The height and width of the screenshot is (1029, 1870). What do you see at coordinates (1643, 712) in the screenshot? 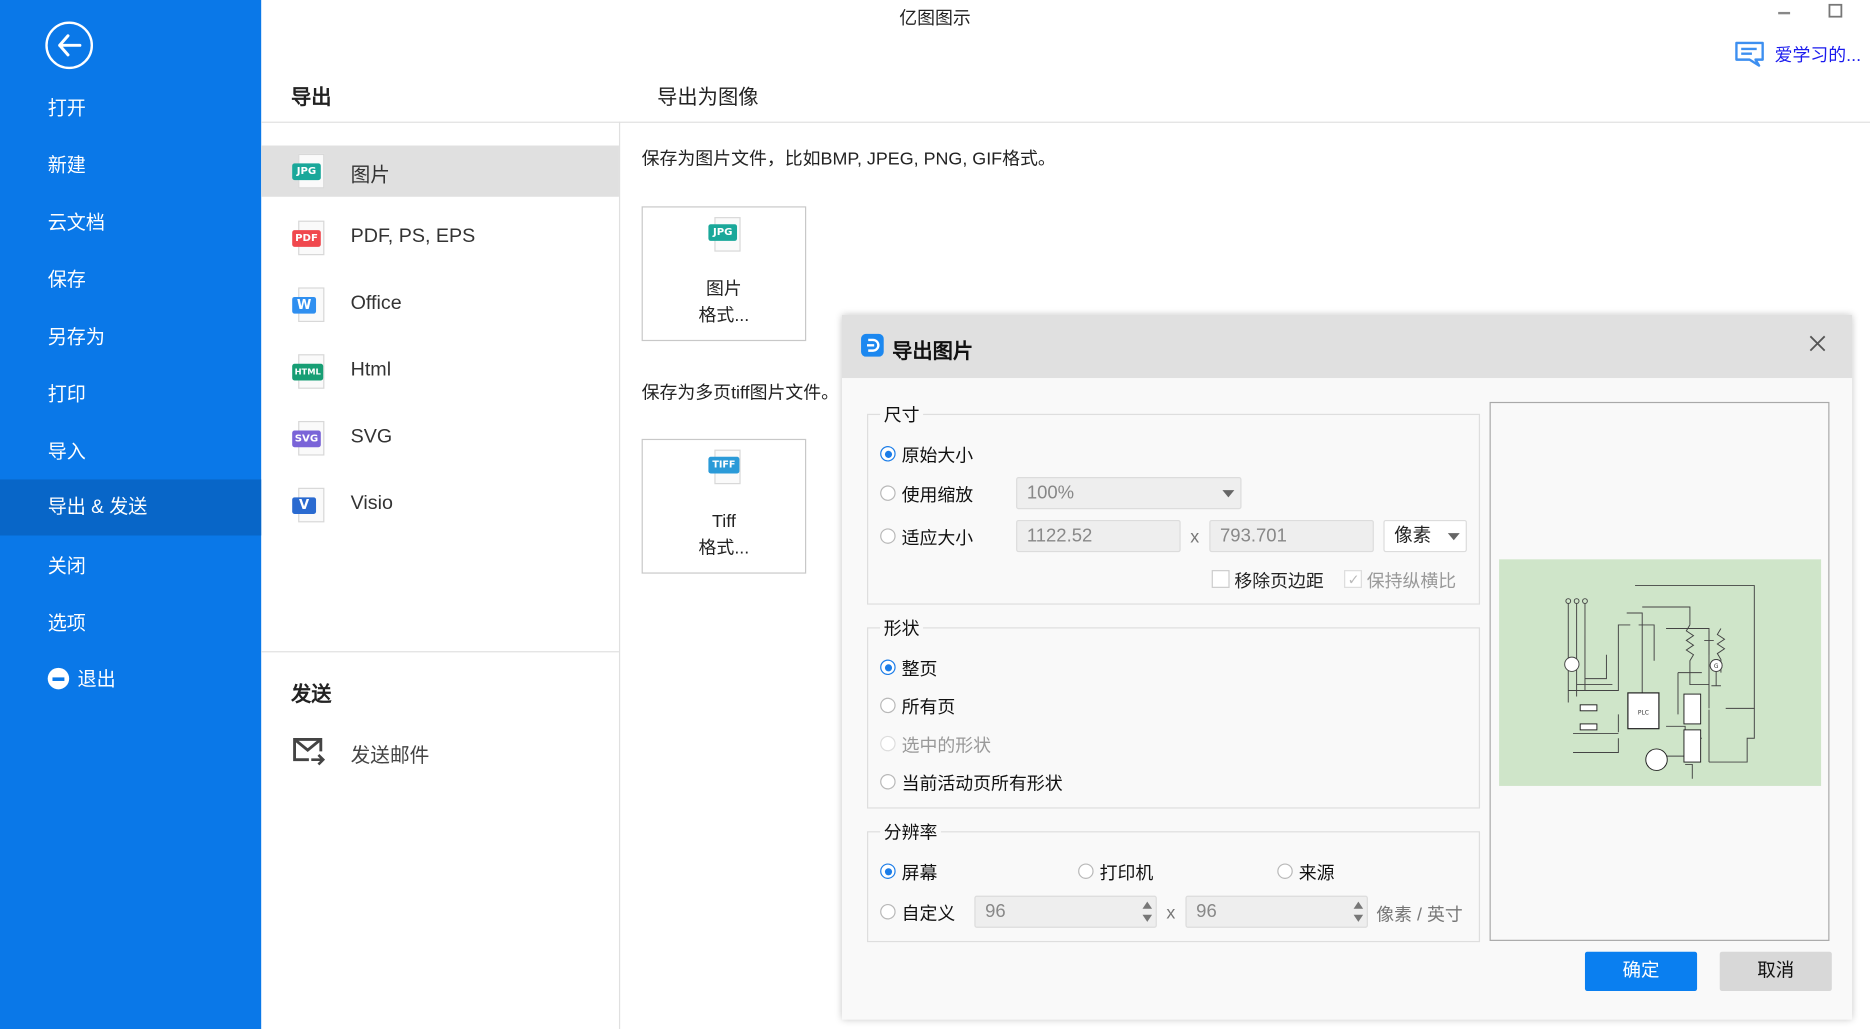
I see `plc-label: PLC` at bounding box center [1643, 712].